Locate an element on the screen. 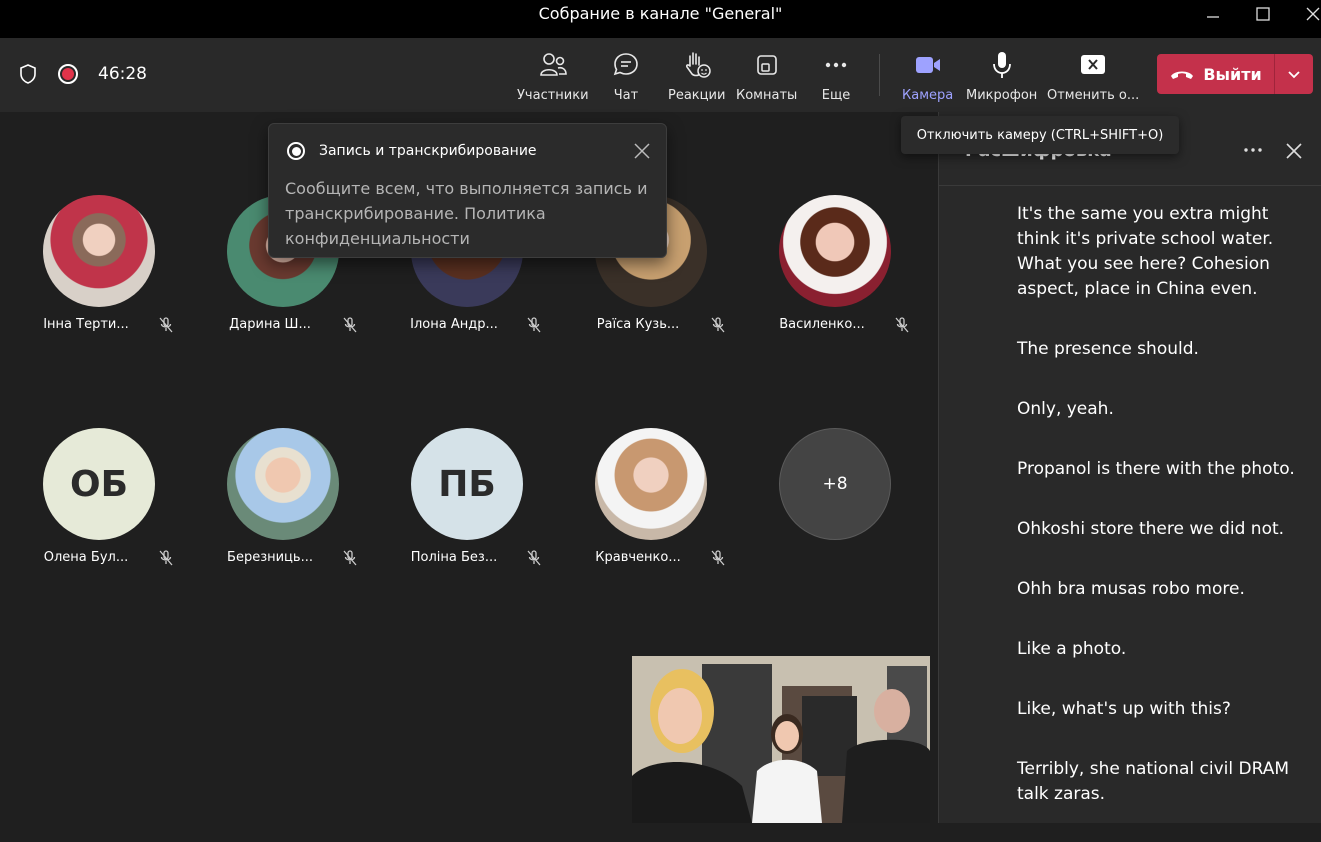 This screenshot has height=842, width=1321. popup-title: Запись и транскрибирование is located at coordinates (428, 151).